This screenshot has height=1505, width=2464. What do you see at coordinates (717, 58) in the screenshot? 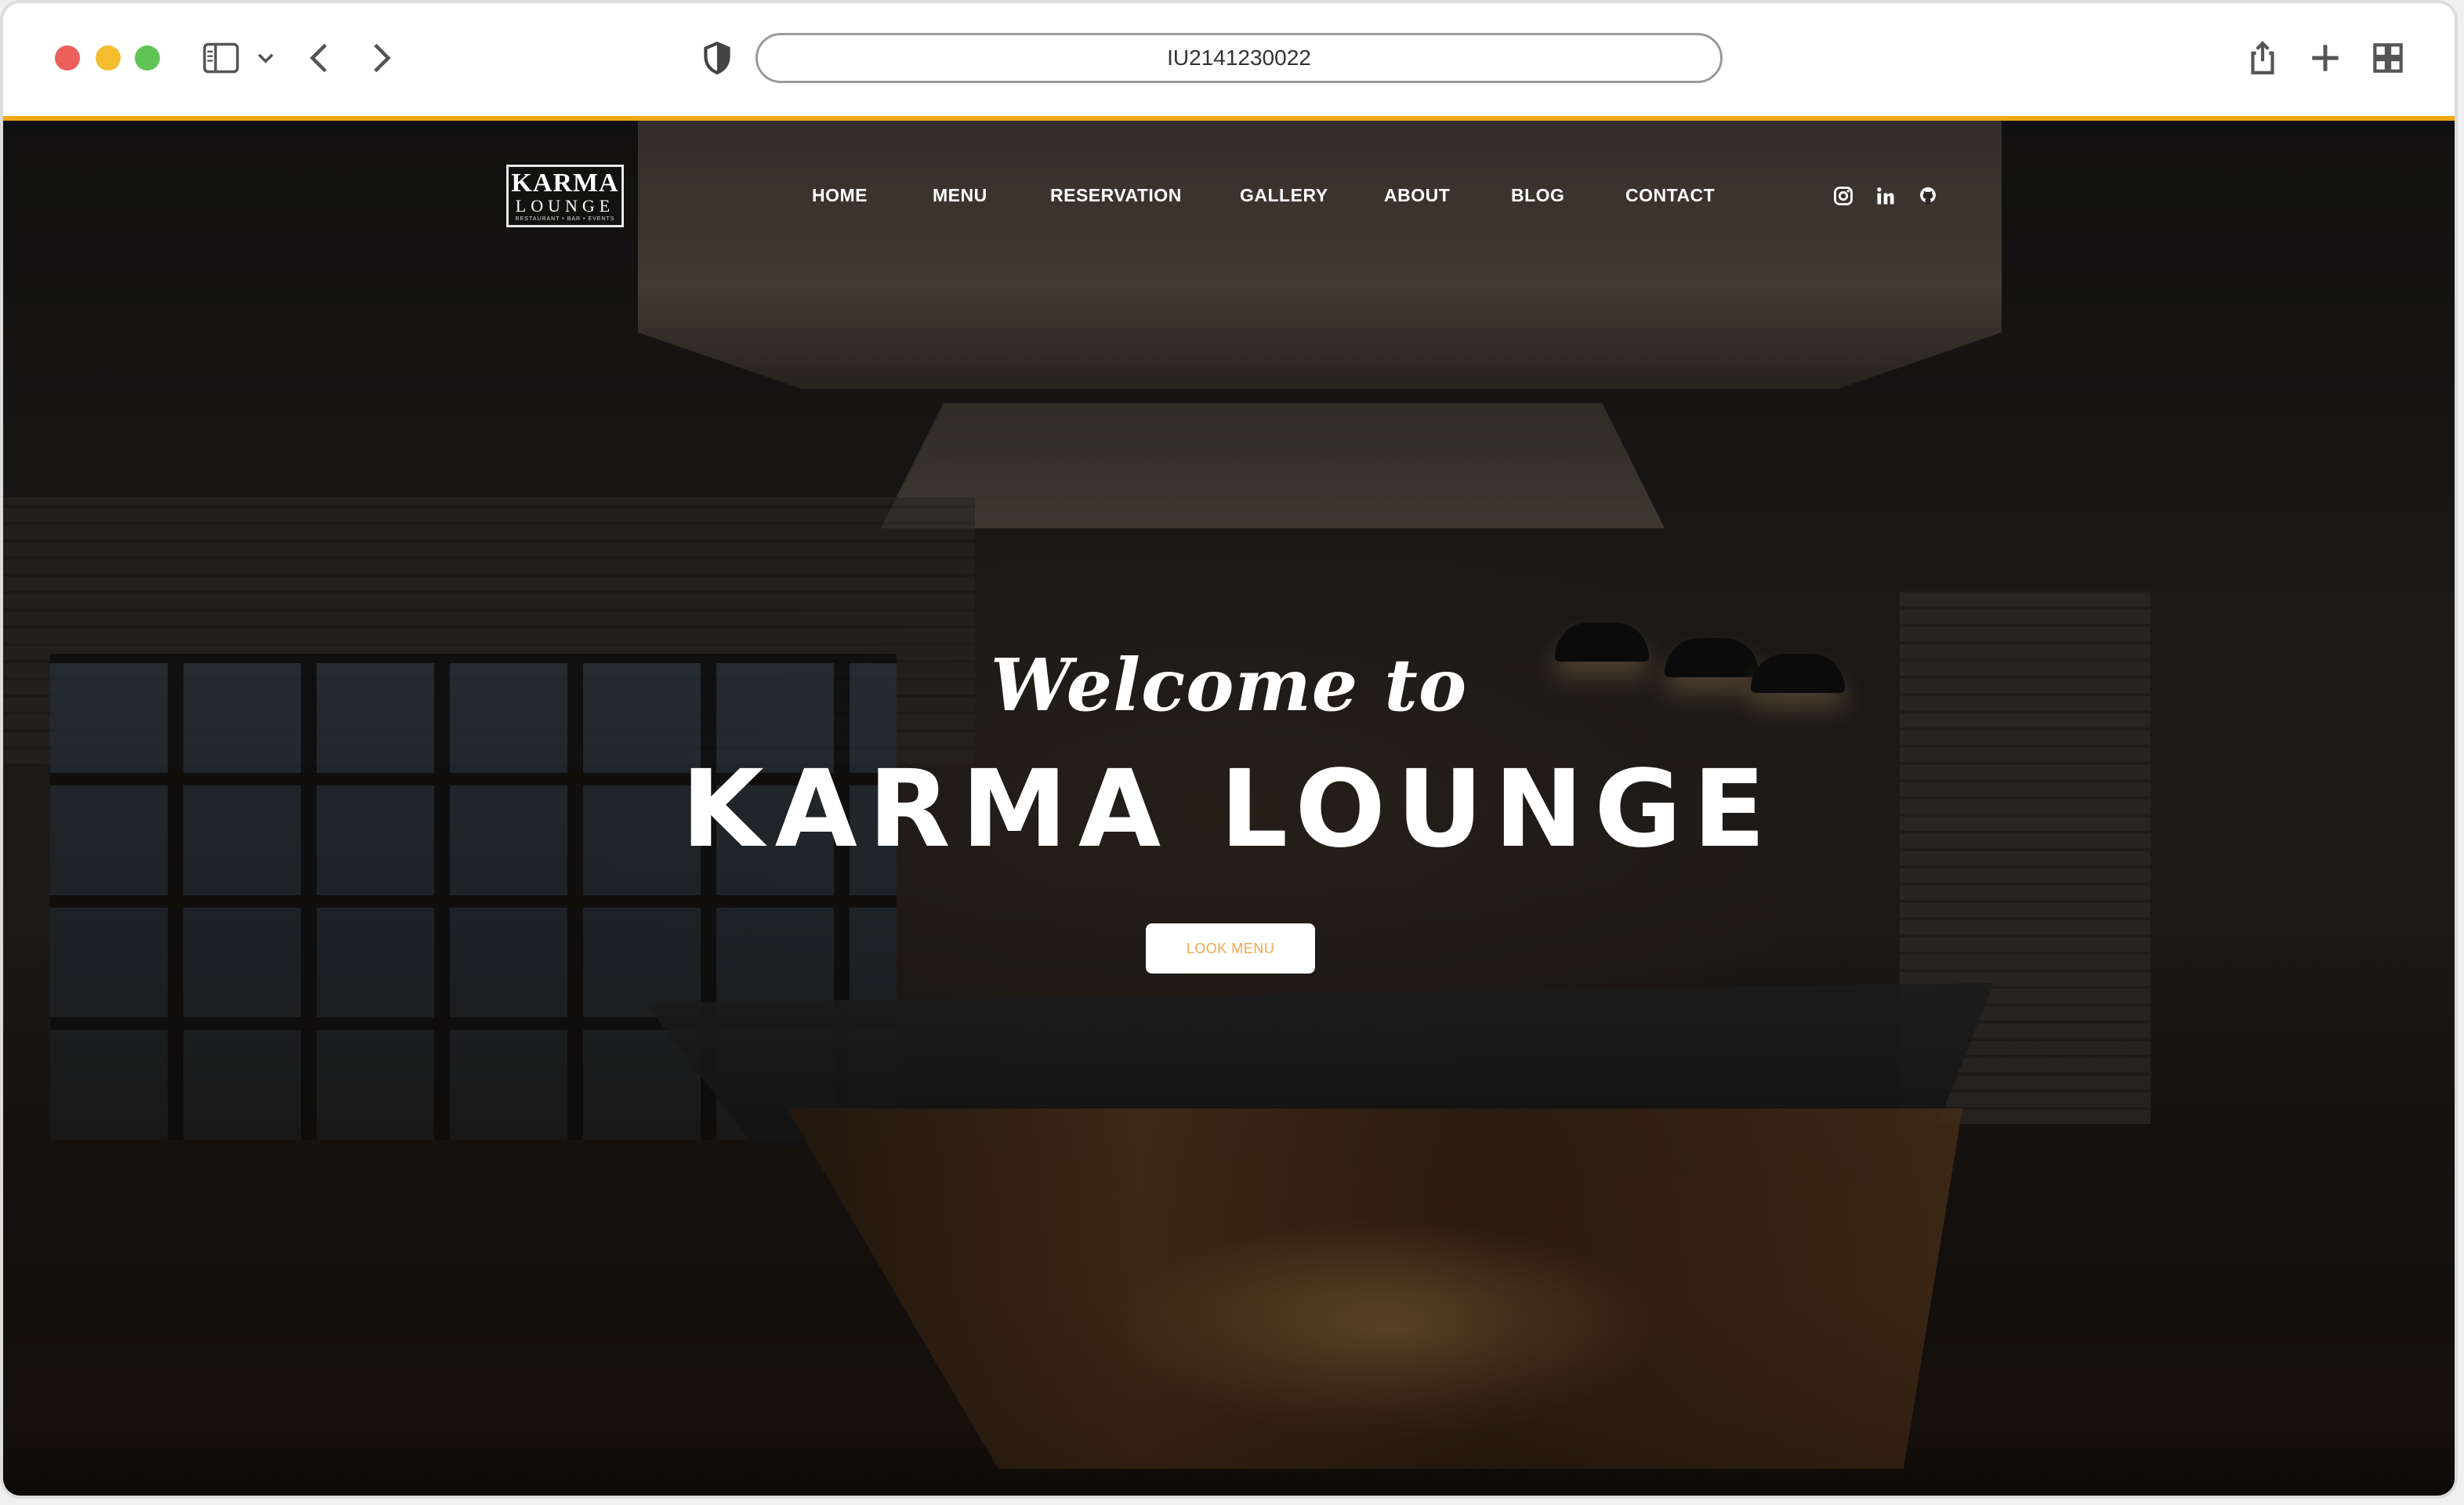
I see `shield-icon` at bounding box center [717, 58].